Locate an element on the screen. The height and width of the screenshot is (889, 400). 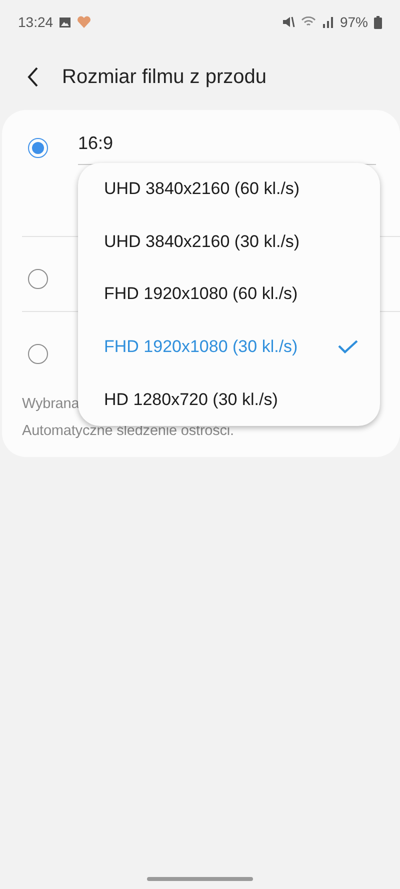
check-icon is located at coordinates (348, 347).